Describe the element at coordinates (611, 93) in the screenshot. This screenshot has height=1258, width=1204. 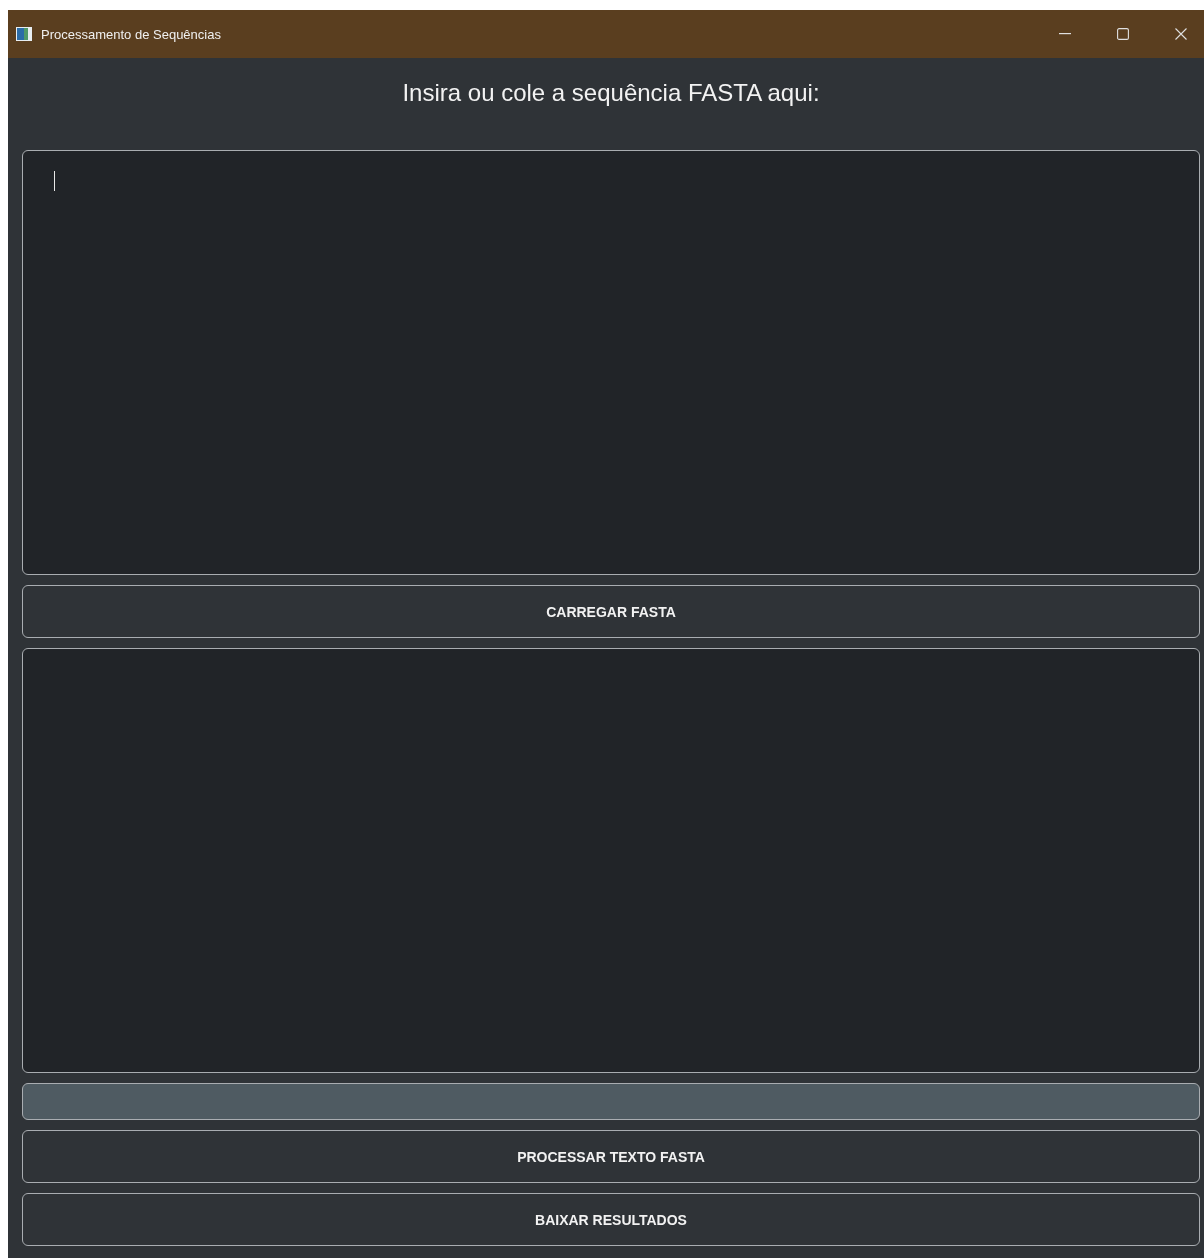
I see `heading-text: Insira ou cole a sequência FASTA aqui:` at that location.